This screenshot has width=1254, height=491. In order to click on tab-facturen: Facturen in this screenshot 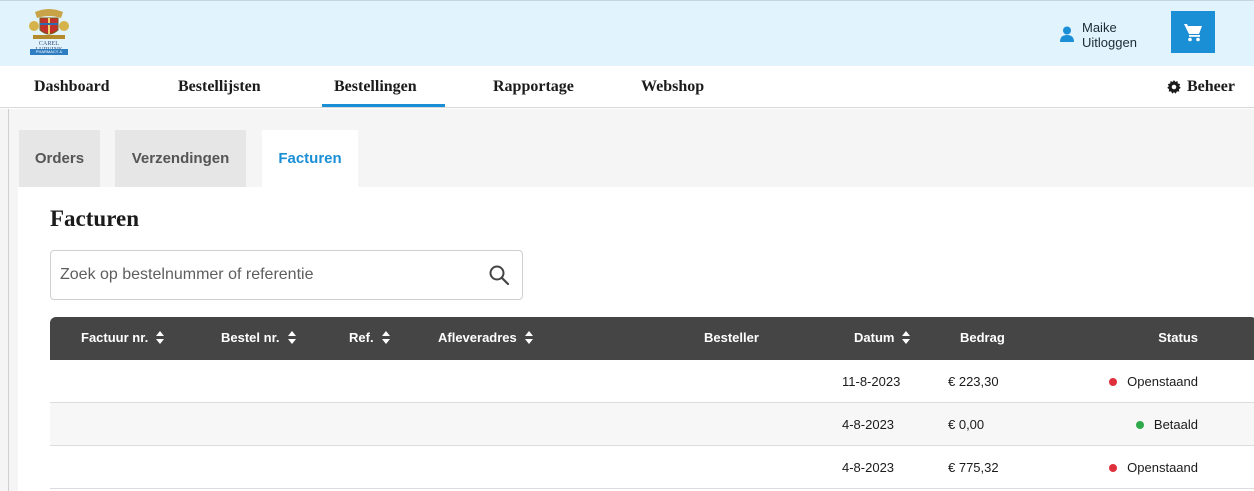, I will do `click(310, 158)`.